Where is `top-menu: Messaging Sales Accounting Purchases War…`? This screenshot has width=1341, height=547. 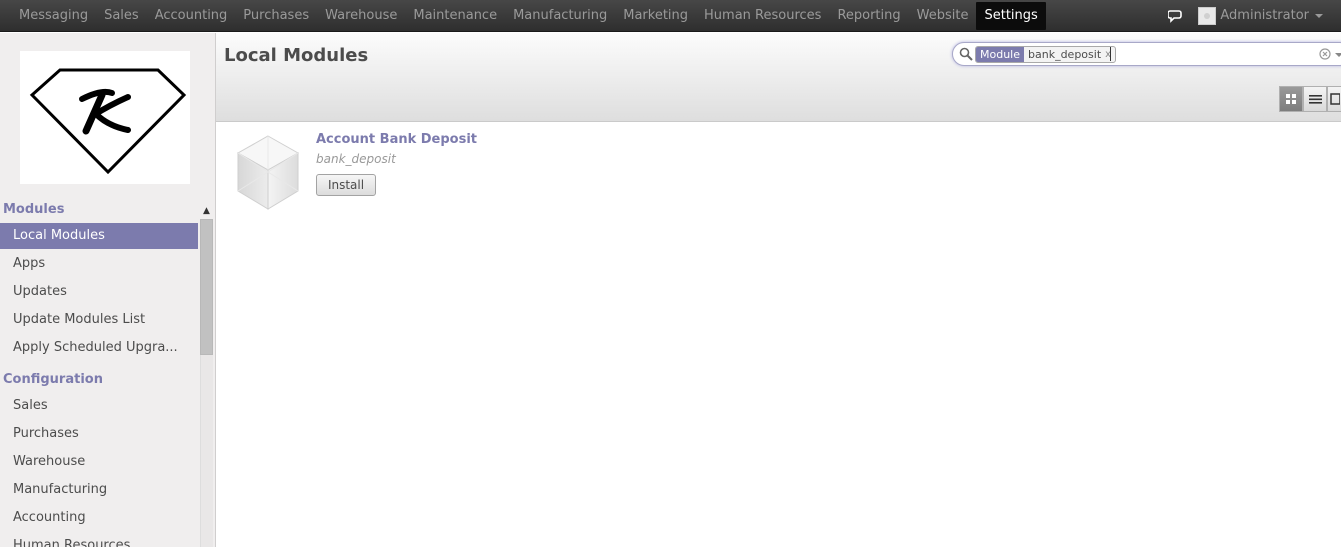 top-menu: Messaging Sales Accounting Purchases War… is located at coordinates (528, 15).